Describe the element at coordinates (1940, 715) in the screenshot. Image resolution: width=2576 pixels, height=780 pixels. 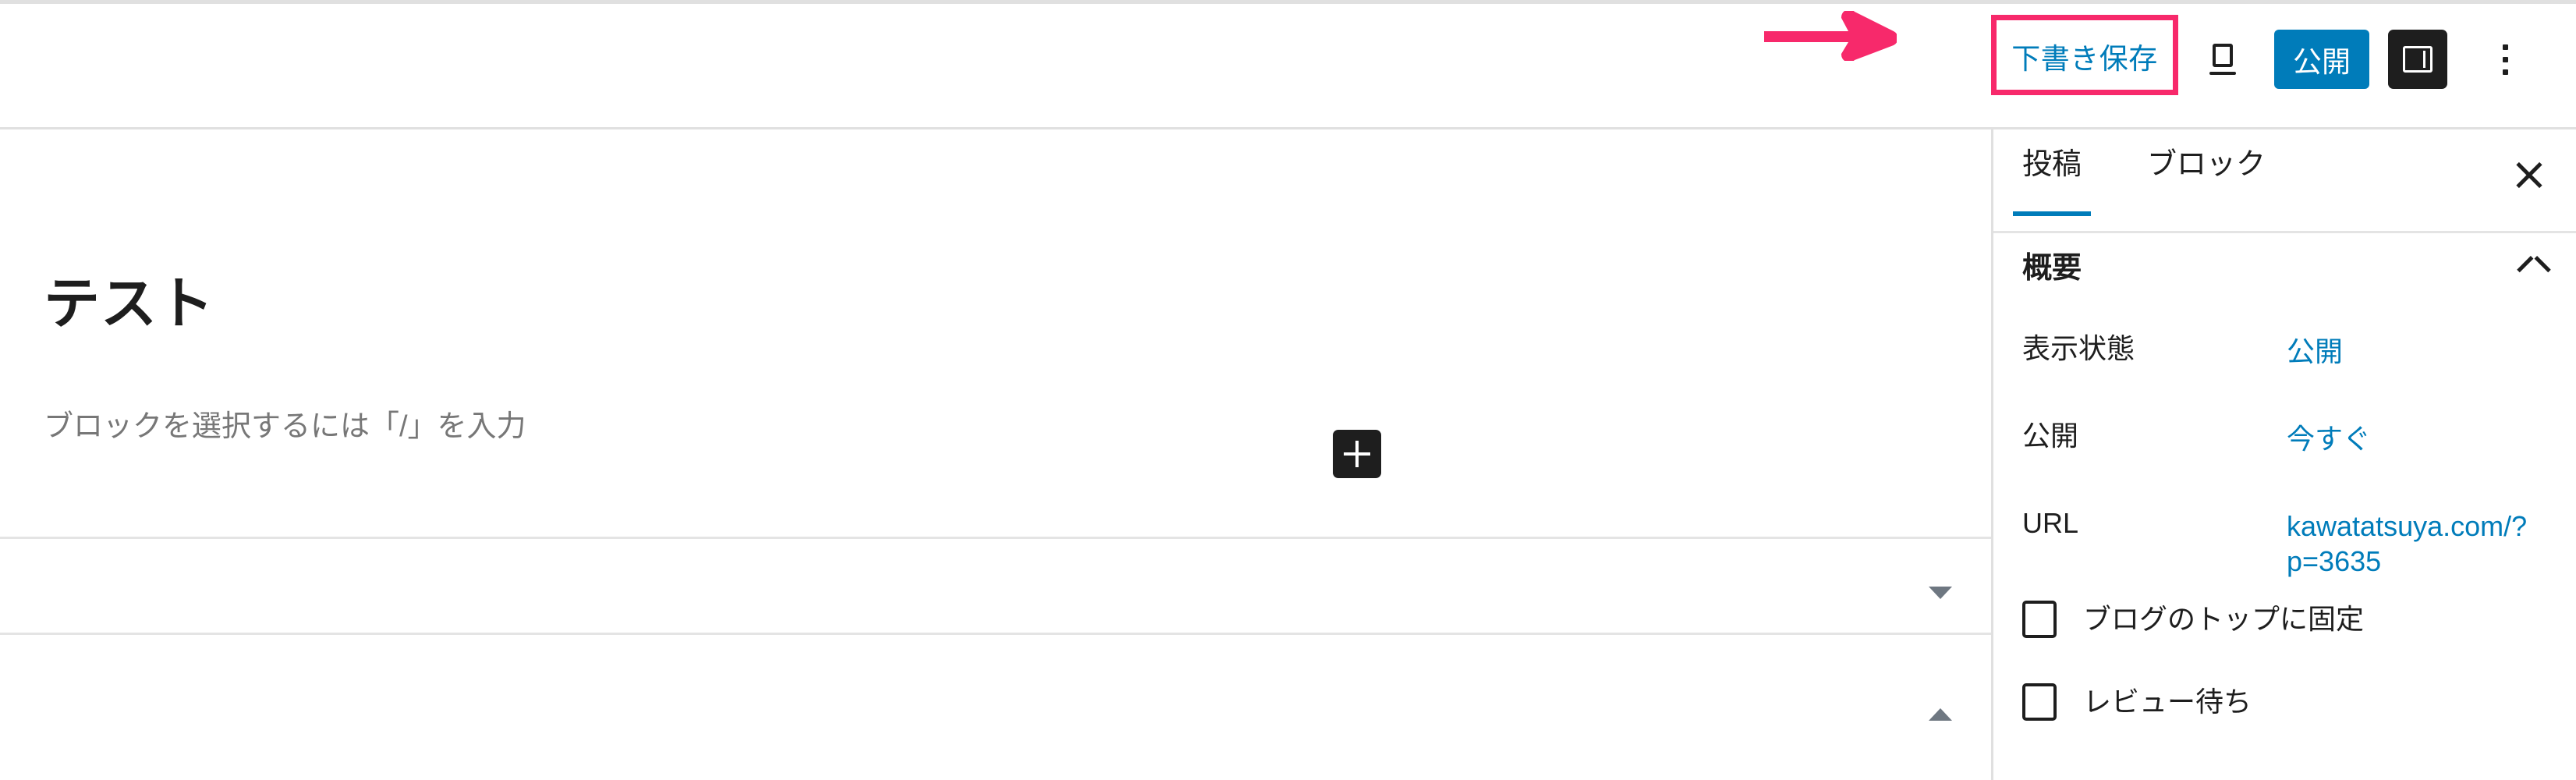
I see `triangle-up-icon` at that location.